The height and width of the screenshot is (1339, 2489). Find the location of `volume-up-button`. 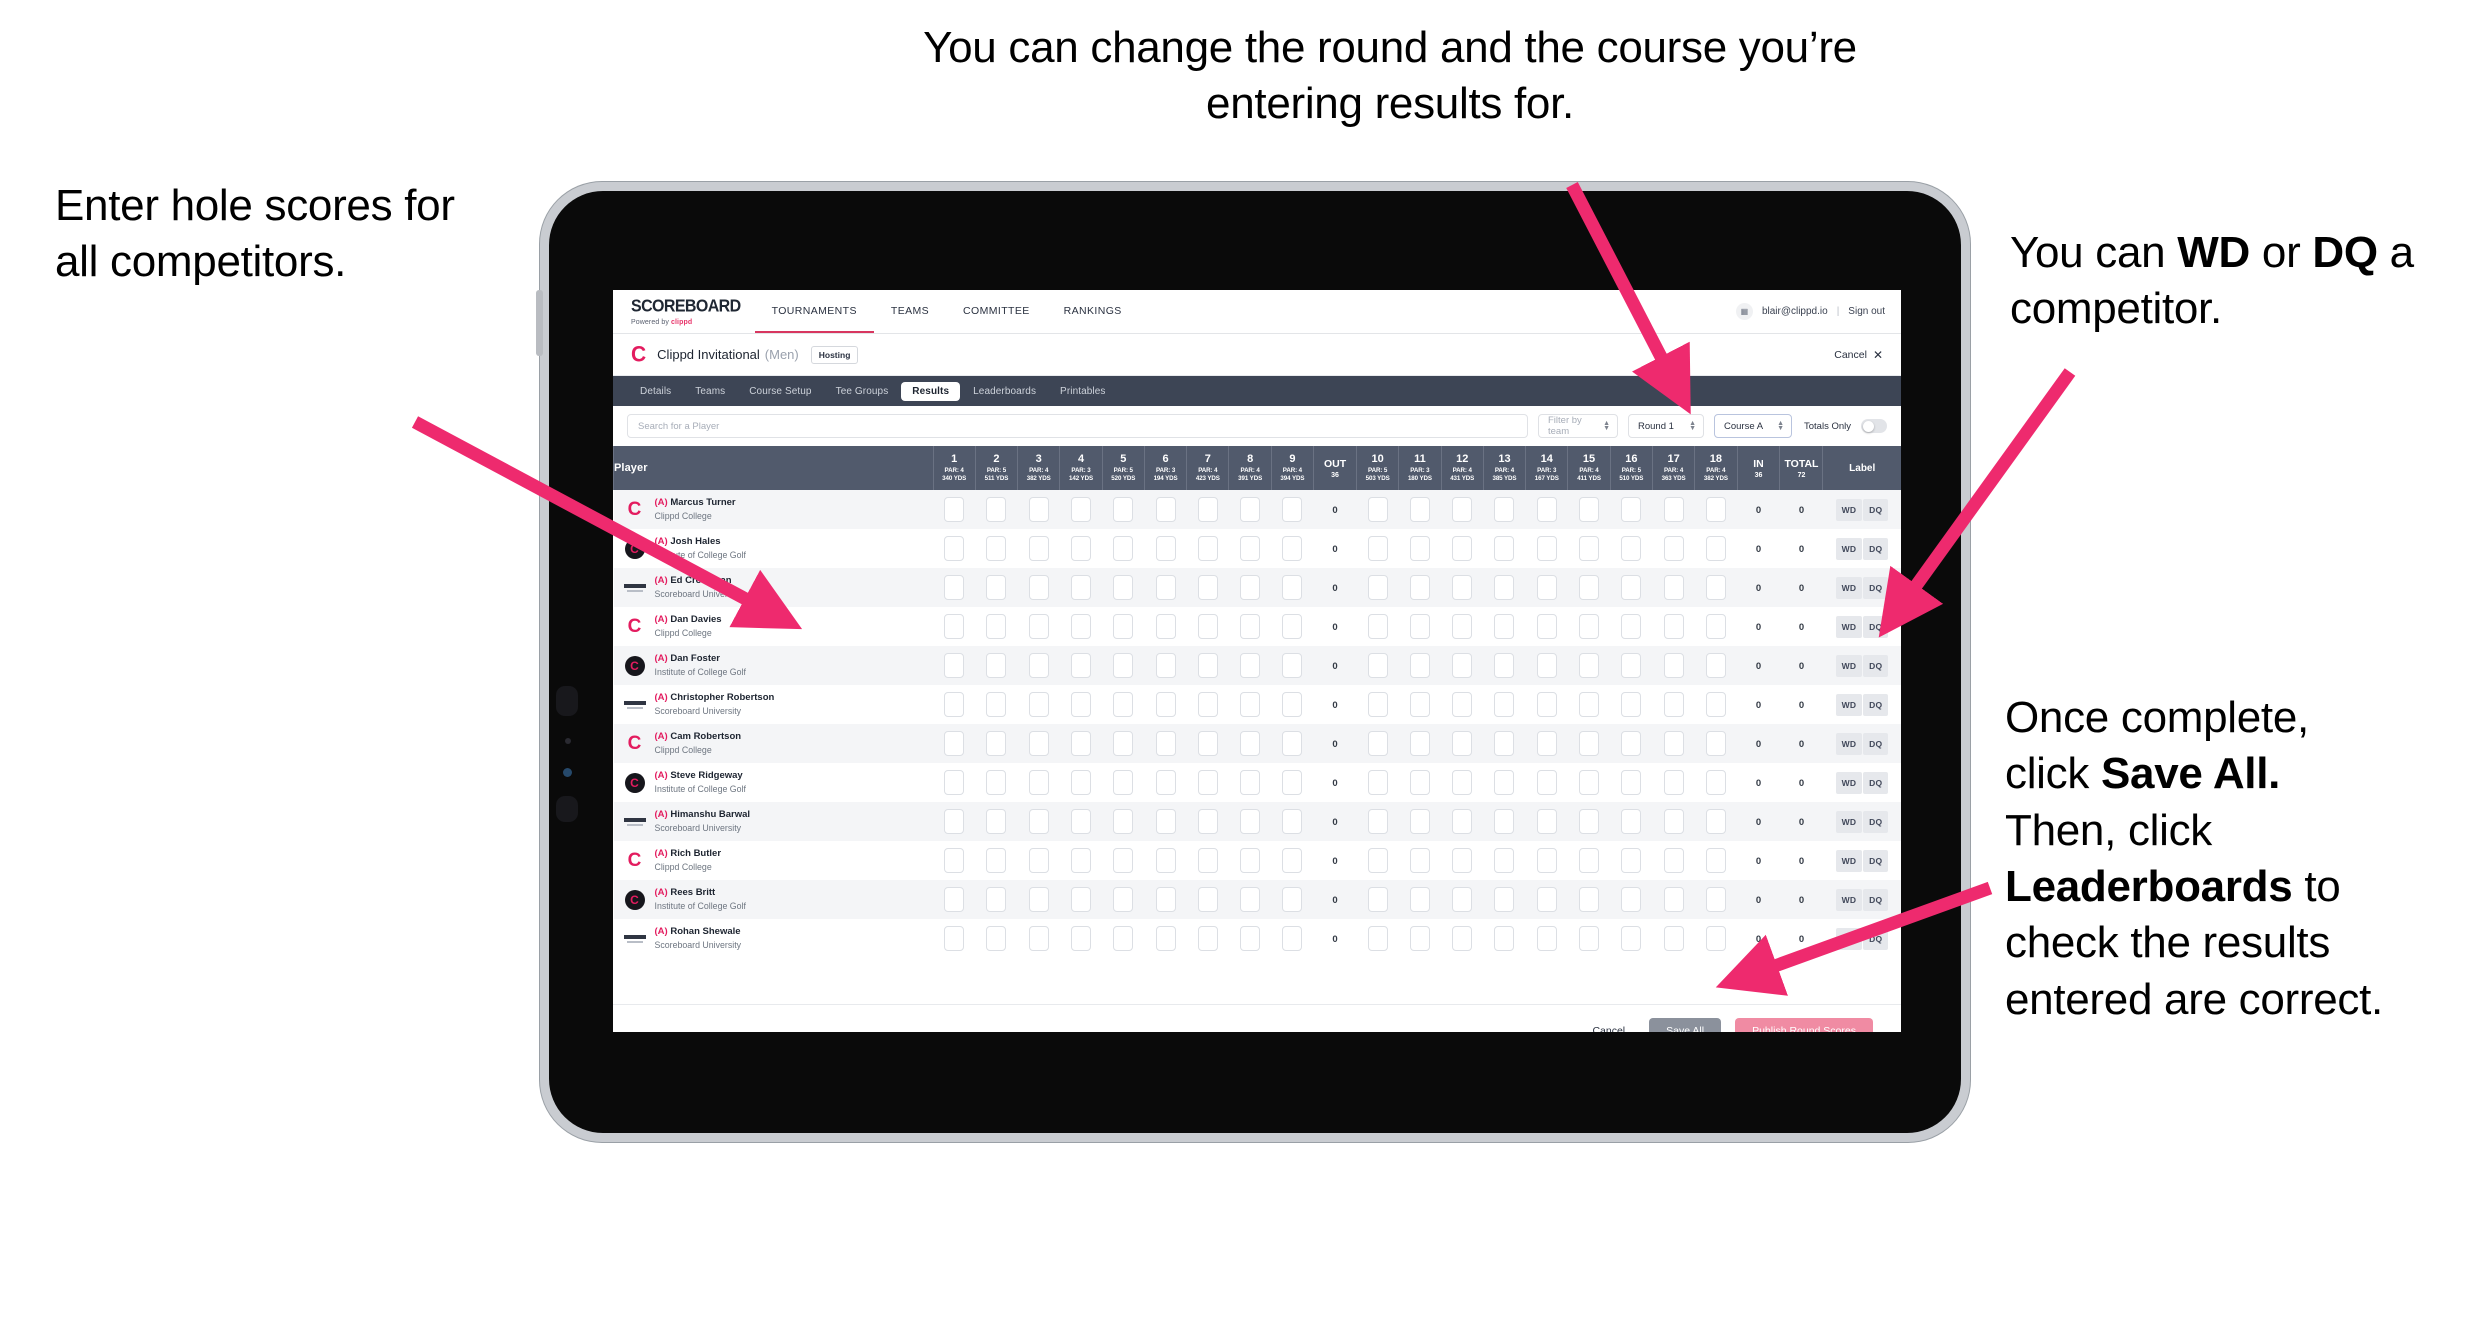

volume-up-button is located at coordinates (539, 323).